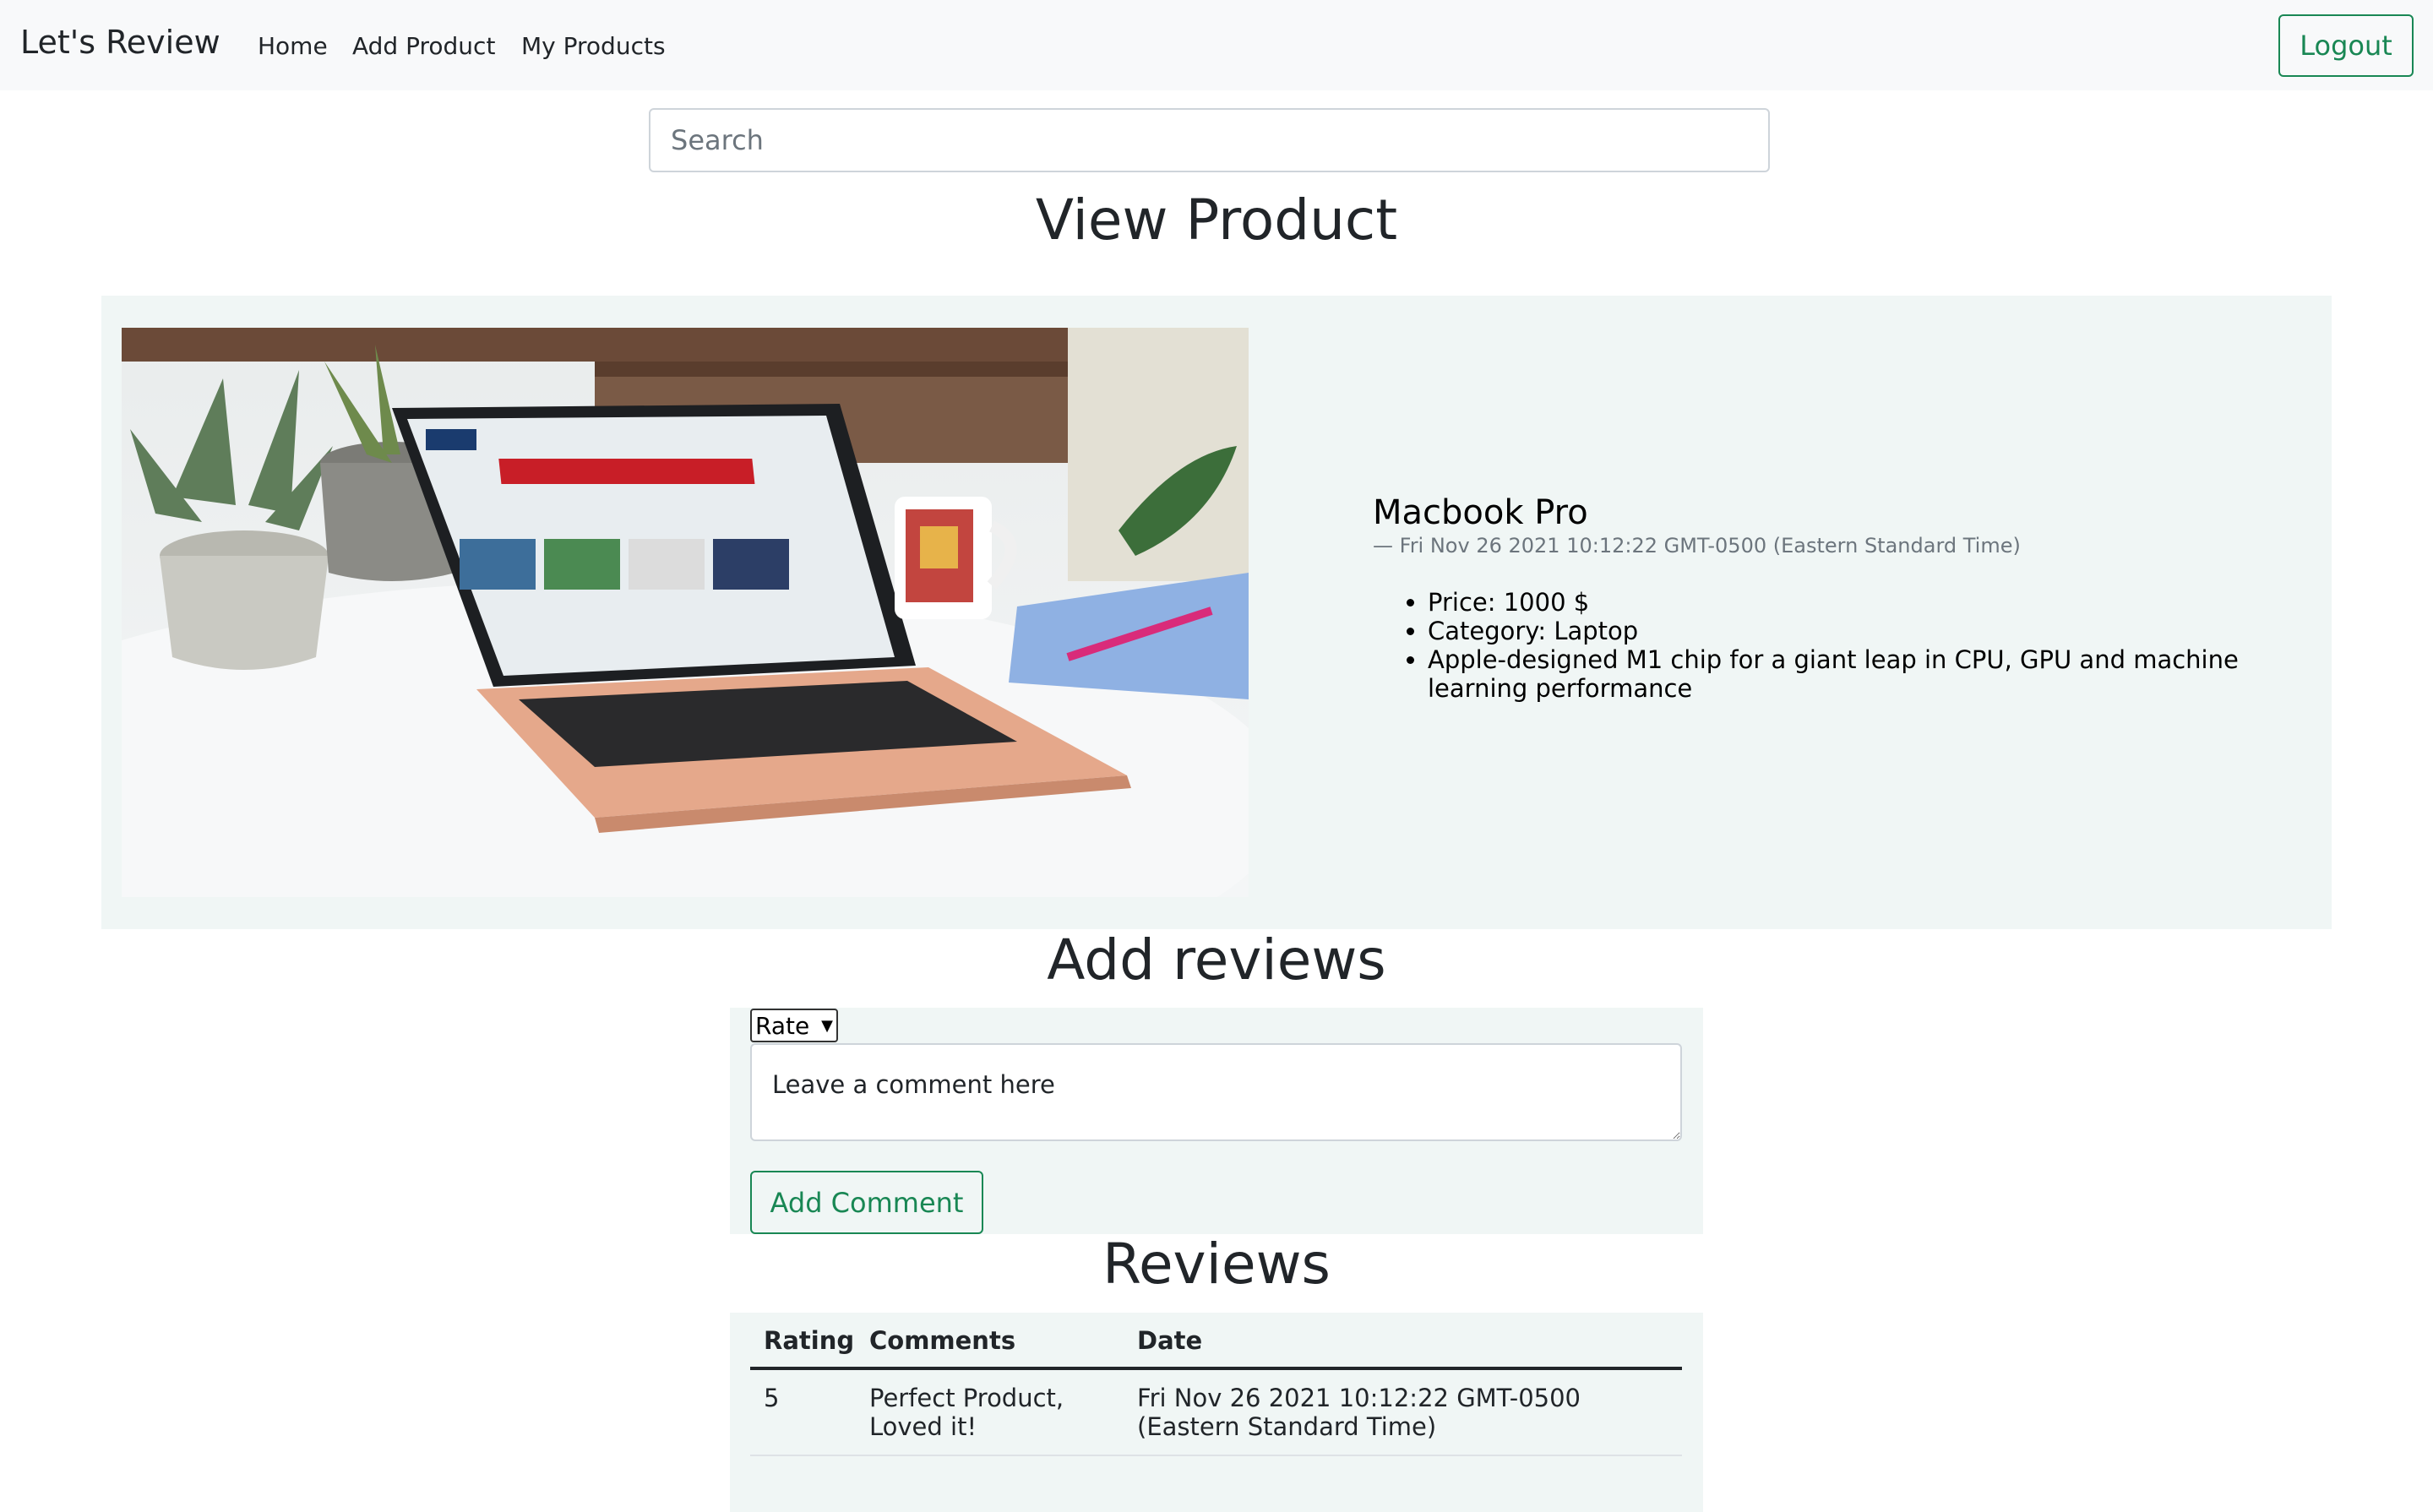 This screenshot has width=2433, height=1512. I want to click on product-category: Category: Laptop, so click(1863, 631).